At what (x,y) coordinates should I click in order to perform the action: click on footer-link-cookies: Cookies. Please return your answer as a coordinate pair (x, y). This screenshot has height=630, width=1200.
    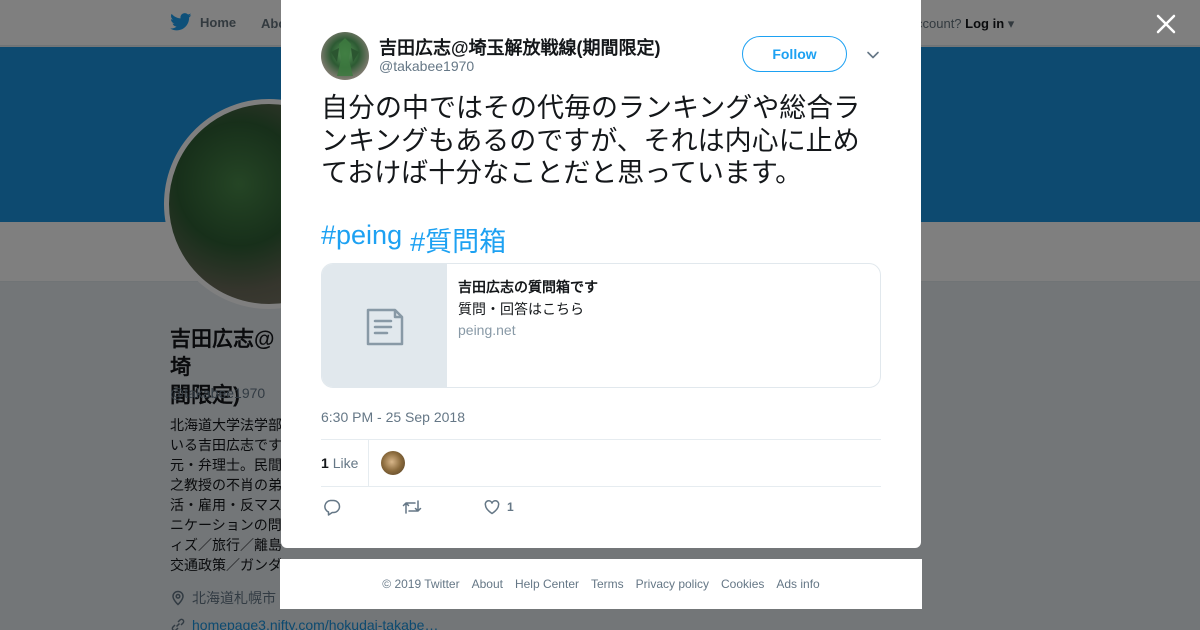
    Looking at the image, I should click on (742, 584).